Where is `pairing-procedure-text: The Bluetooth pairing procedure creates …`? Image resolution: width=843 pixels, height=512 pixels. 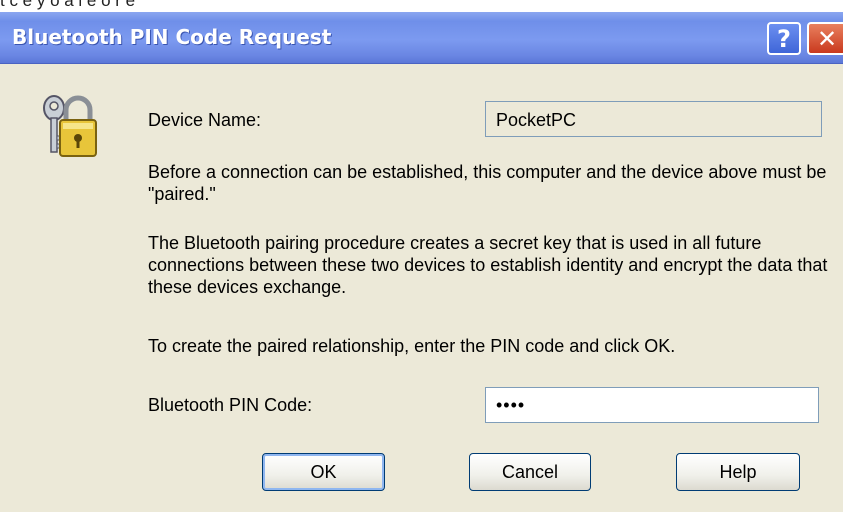 pairing-procedure-text: The Bluetooth pairing procedure creates … is located at coordinates (488, 265).